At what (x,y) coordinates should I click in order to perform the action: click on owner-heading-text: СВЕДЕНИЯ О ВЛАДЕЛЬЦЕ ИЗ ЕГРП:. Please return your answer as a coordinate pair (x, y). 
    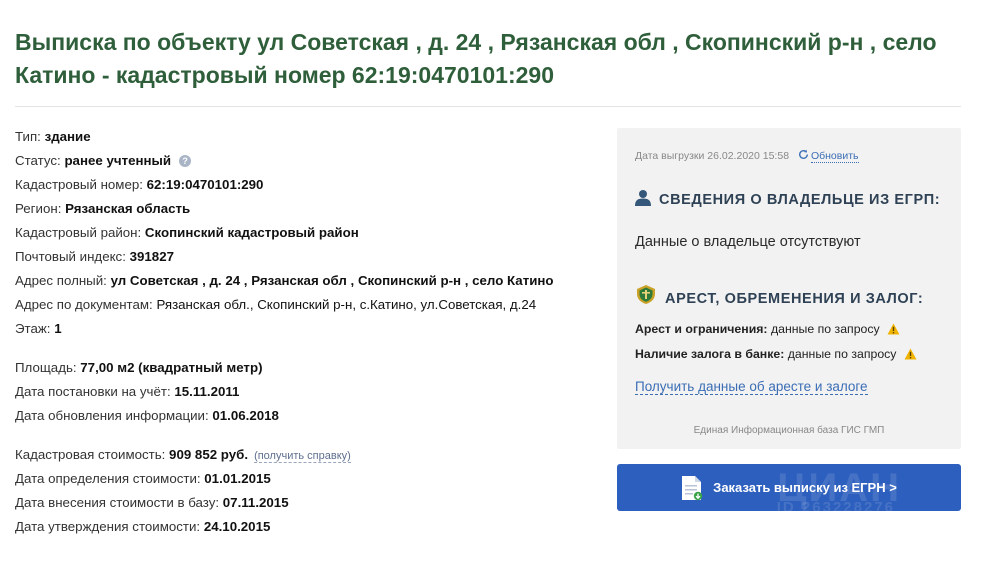
    Looking at the image, I should click on (800, 200).